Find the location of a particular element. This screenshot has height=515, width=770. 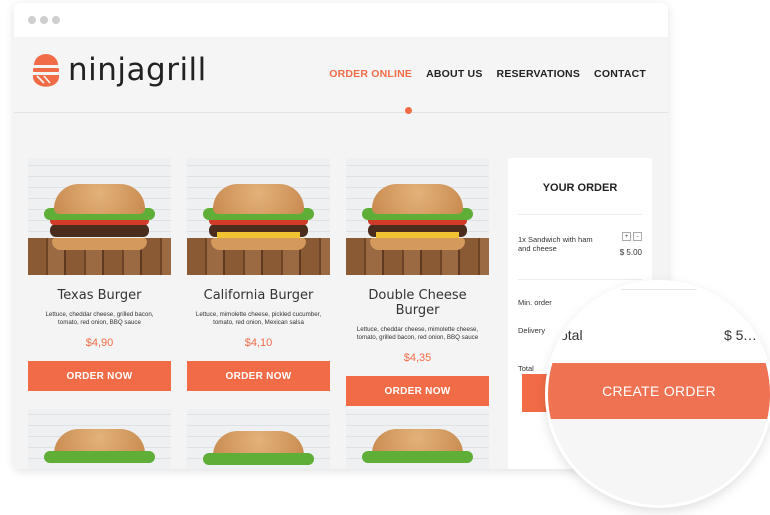

logo: ninjagrill is located at coordinates (119, 70).